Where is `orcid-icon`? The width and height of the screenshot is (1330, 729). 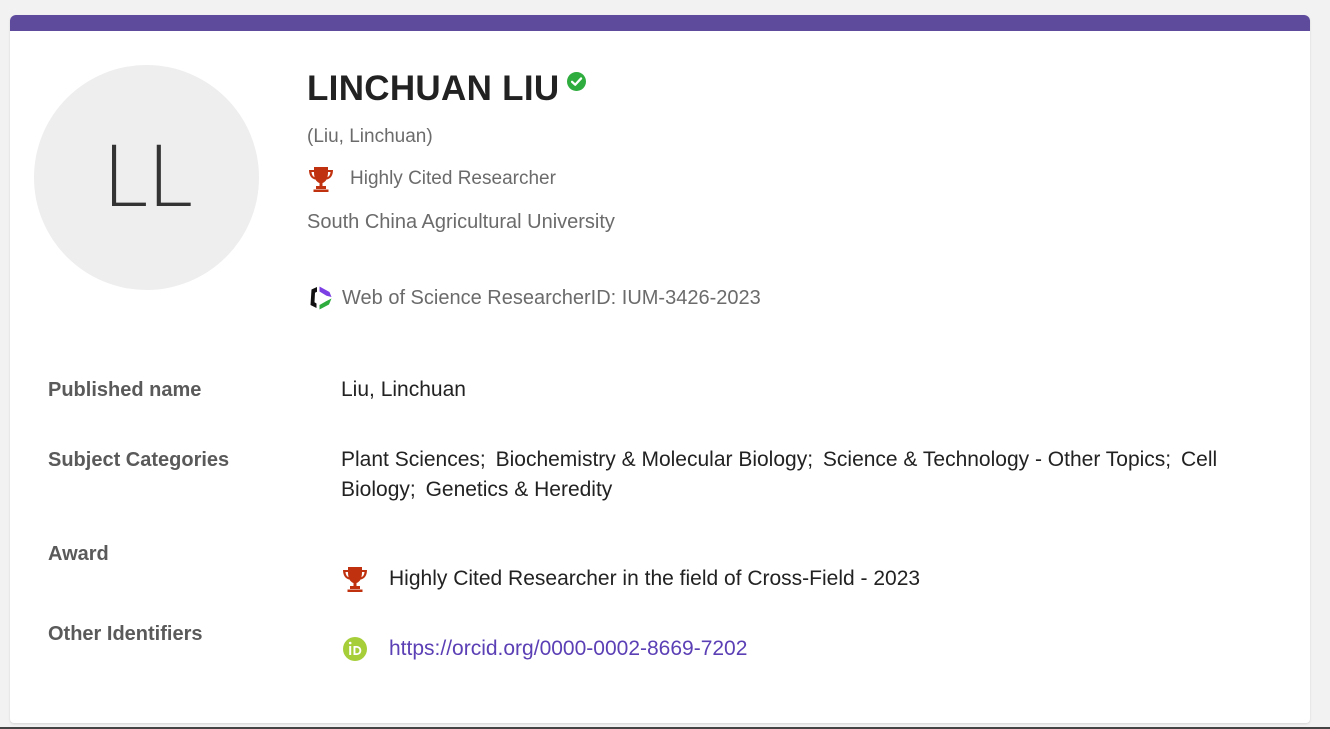
orcid-icon is located at coordinates (355, 649).